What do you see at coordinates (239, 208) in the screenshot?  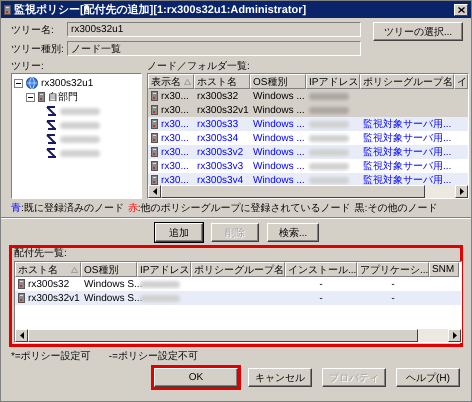 I see `legend-item: 赤:他のポリシーグループに登録されているノード` at bounding box center [239, 208].